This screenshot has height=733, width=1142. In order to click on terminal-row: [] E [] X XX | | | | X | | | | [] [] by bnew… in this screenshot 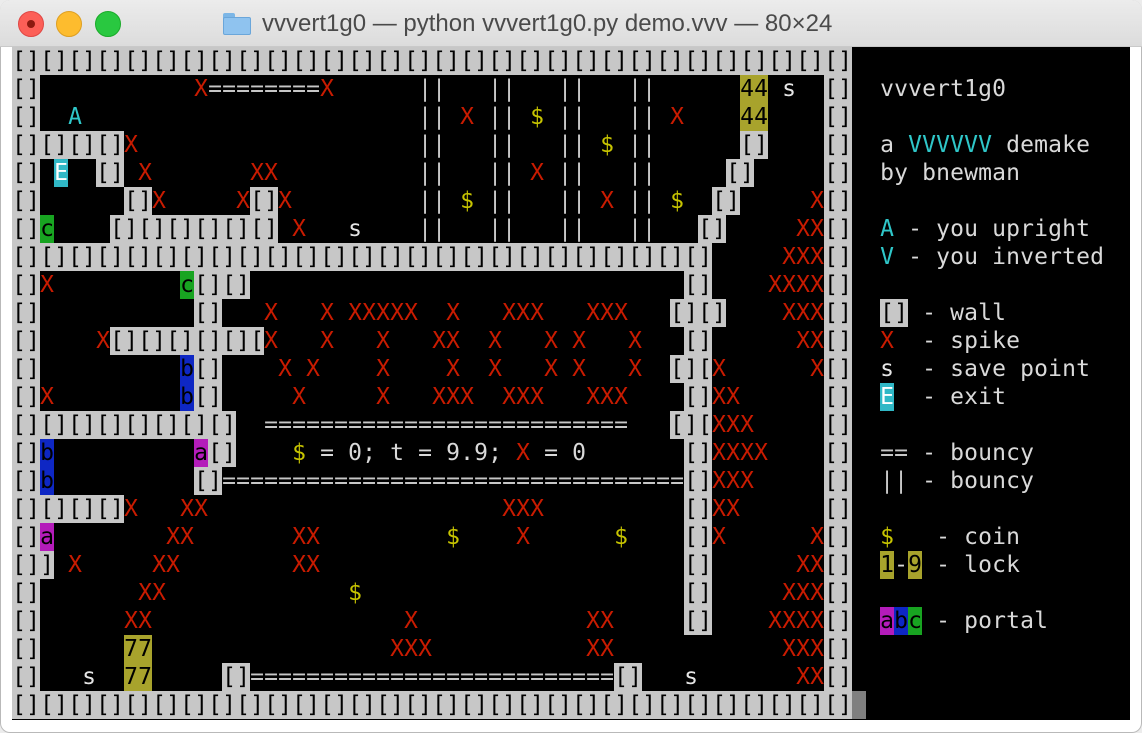, I will do `click(572, 173)`.